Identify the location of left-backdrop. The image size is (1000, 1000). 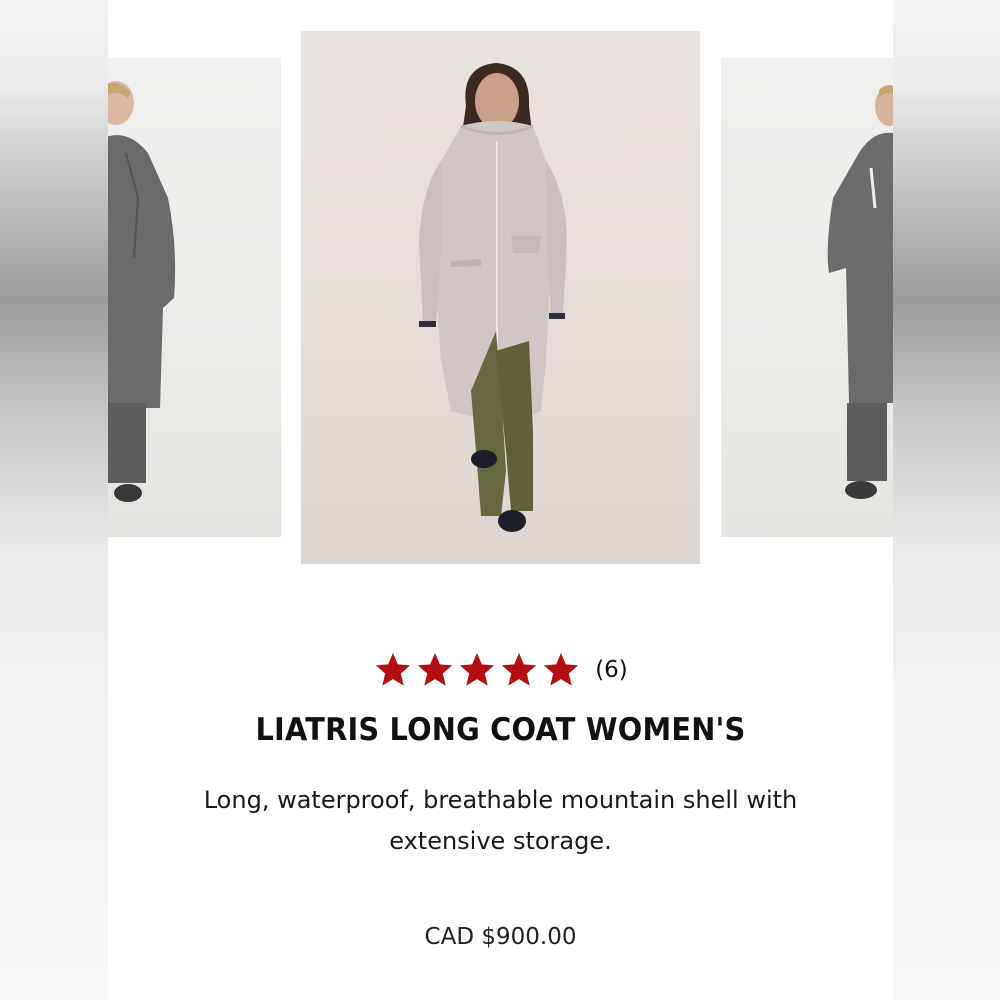
(54, 500).